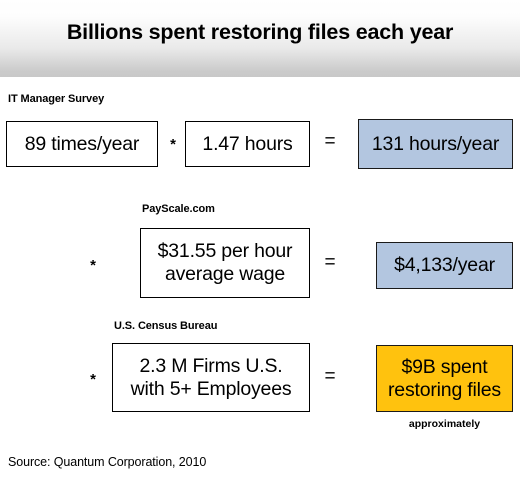 This screenshot has height=500, width=520. I want to click on operand-line-1: $31.55 per hour, so click(225, 251).